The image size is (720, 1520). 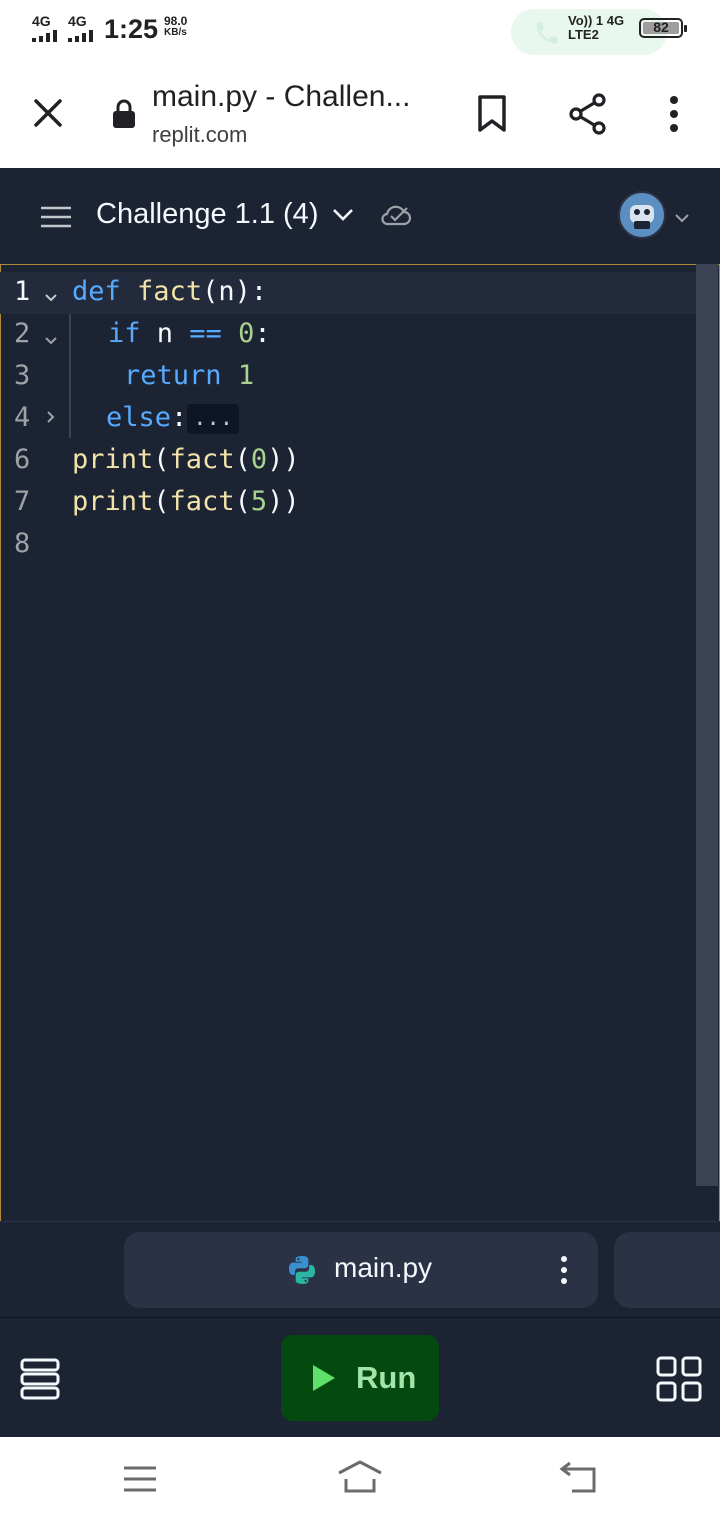 I want to click on battery-level: 82, so click(x=661, y=27).